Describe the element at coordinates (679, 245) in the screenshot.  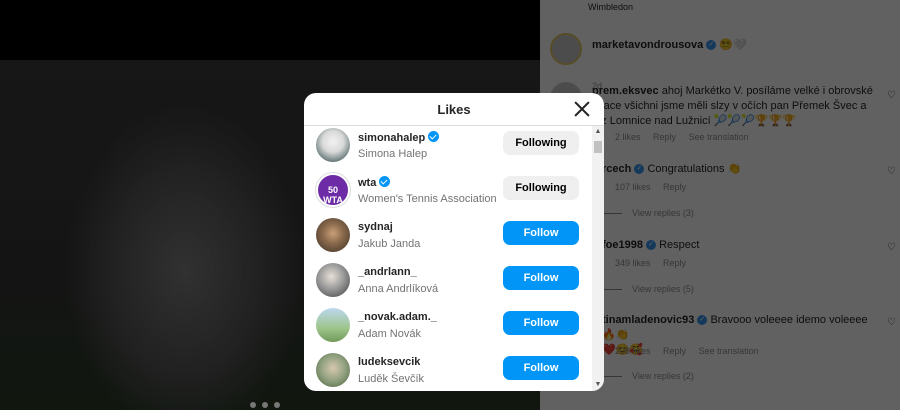
I see `comment-text: Respect` at that location.